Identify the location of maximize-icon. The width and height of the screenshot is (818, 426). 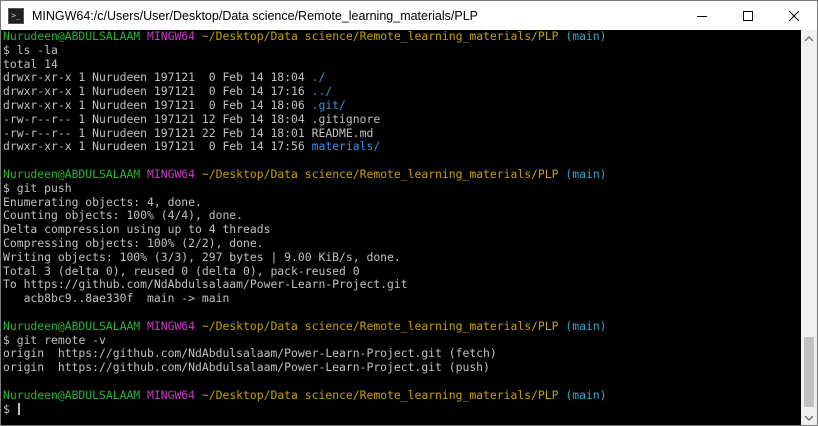
(748, 15).